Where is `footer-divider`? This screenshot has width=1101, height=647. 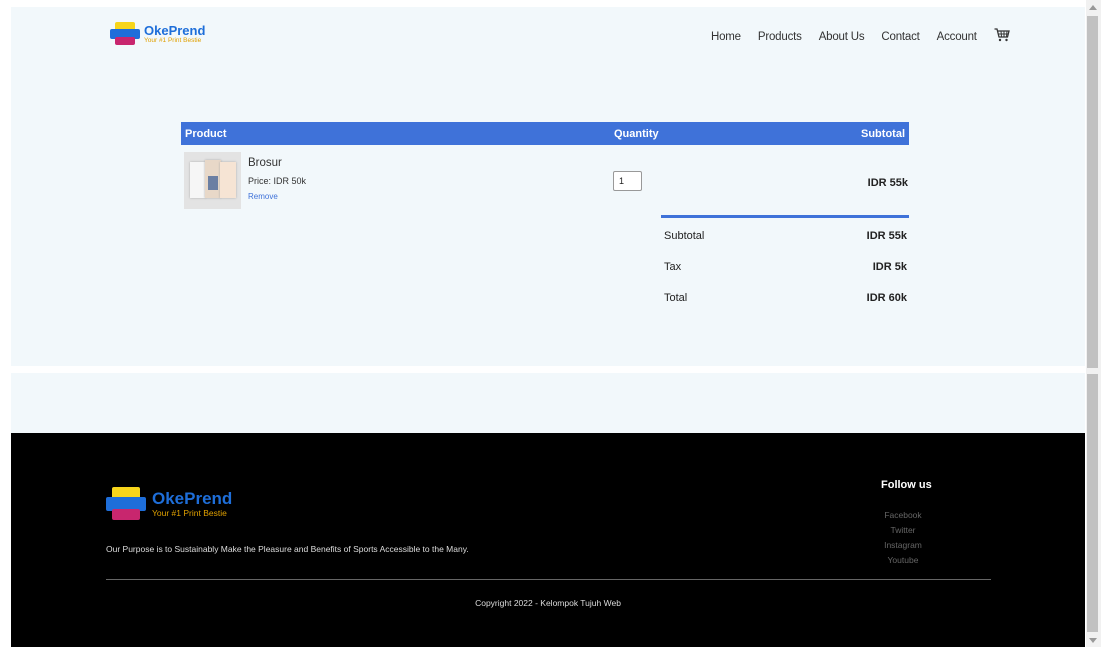 footer-divider is located at coordinates (548, 579).